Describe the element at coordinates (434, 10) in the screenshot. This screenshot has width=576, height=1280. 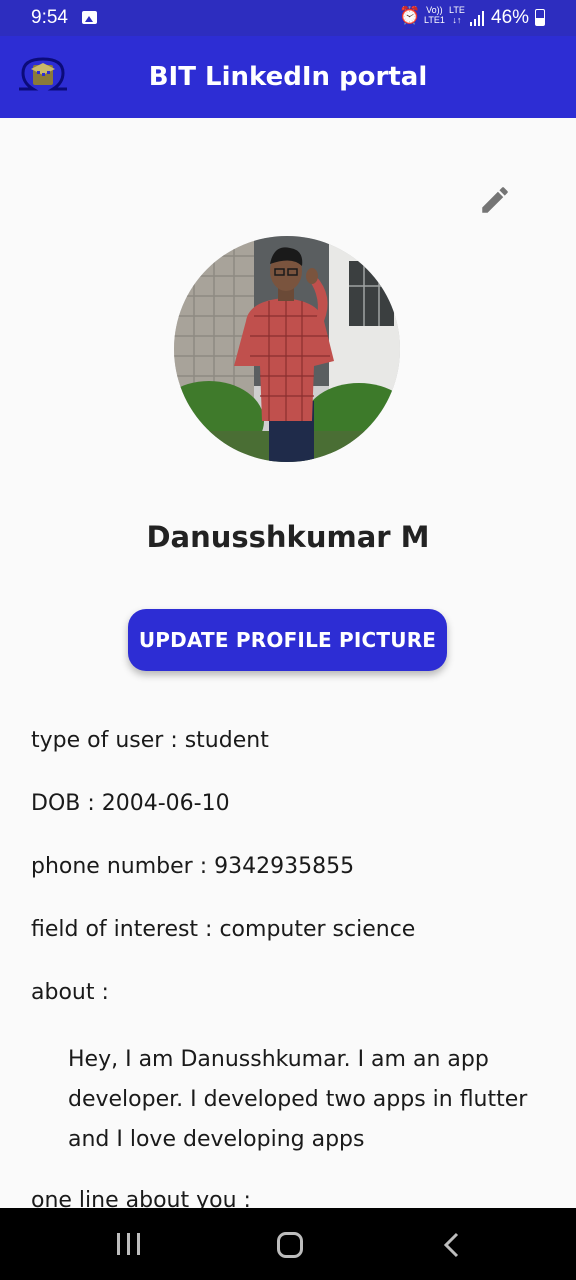
I see `volte-top-label: Vo))` at that location.